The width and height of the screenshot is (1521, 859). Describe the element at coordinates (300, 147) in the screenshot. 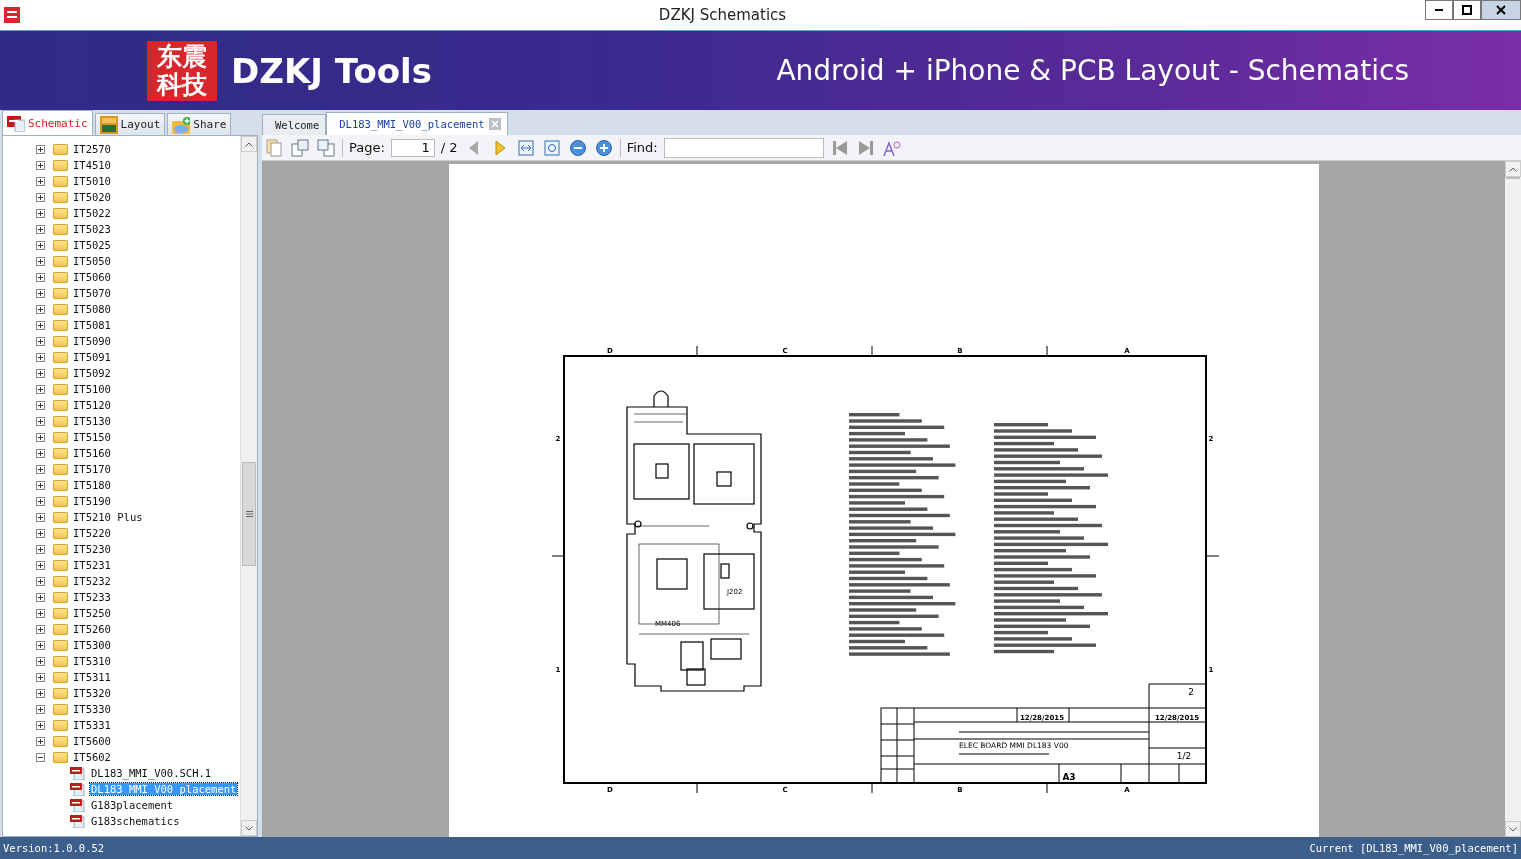

I see `rotate-right-icon` at that location.